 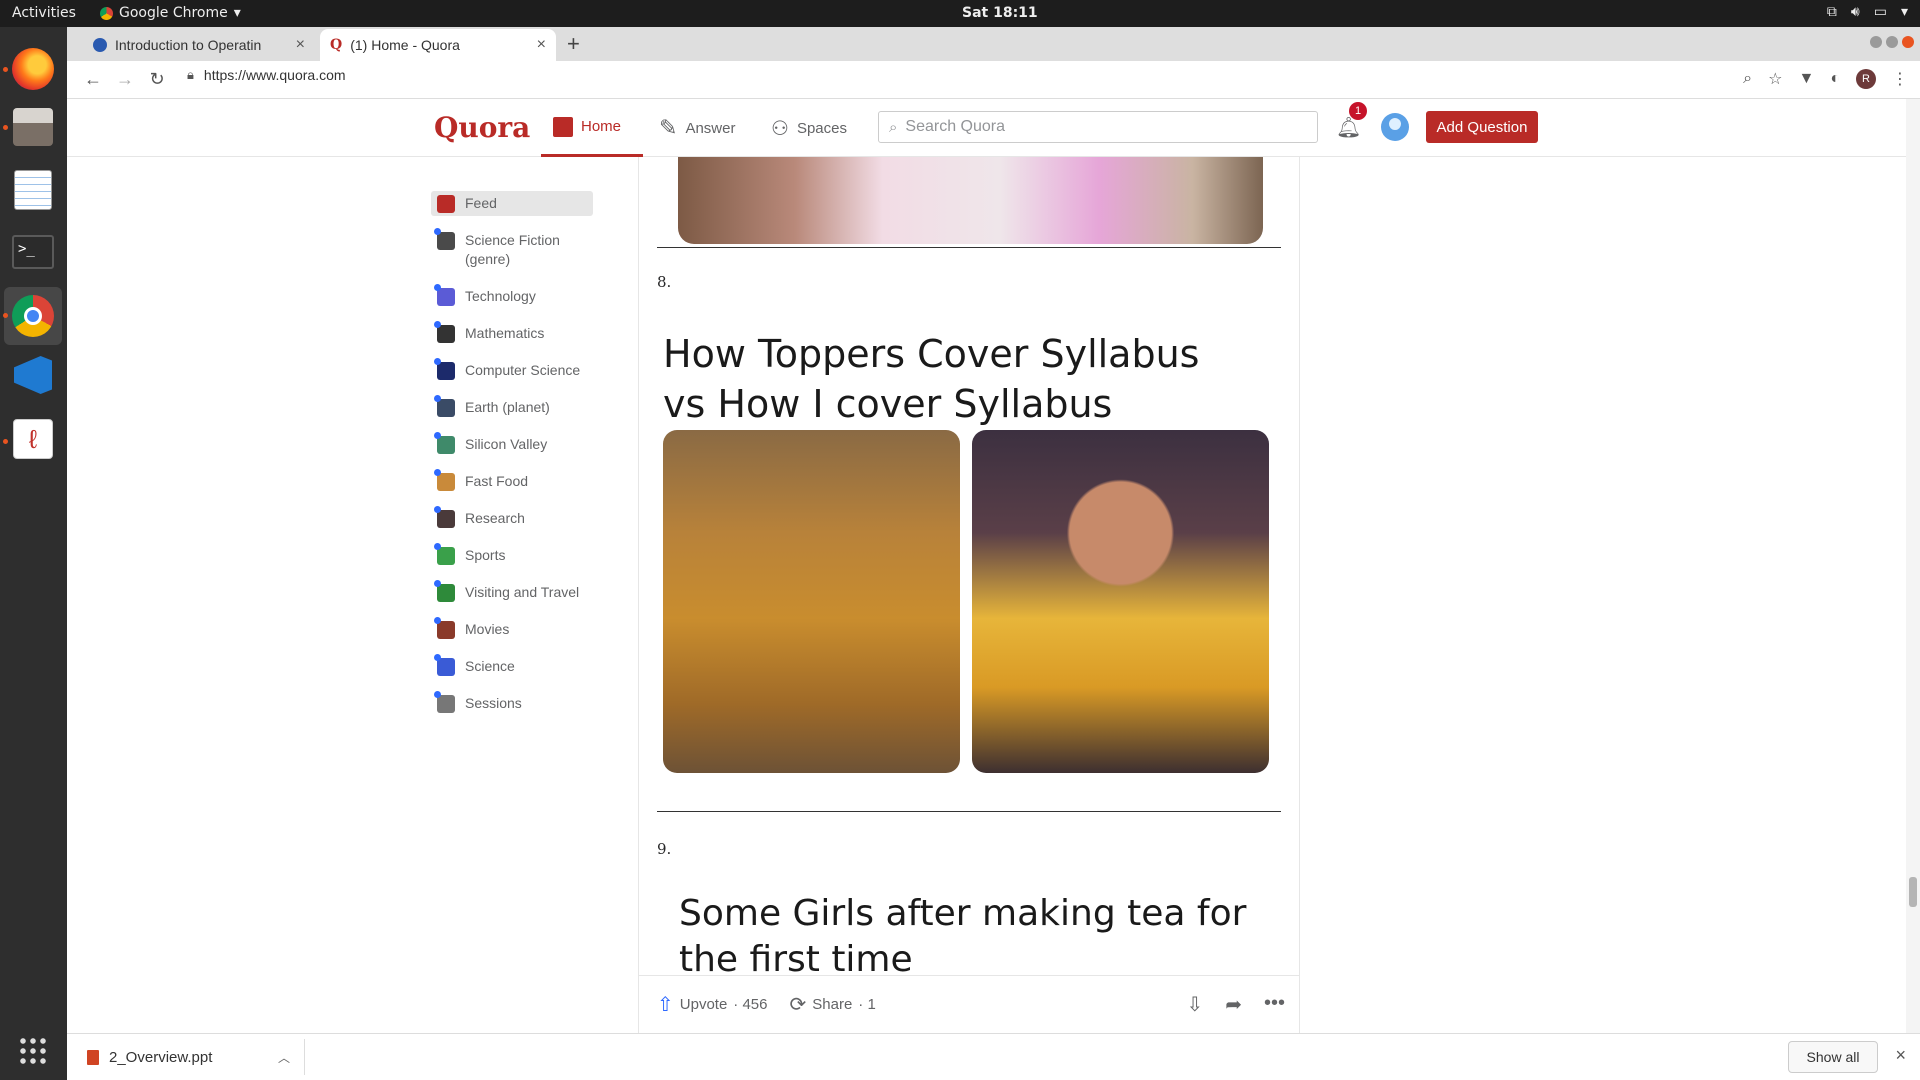 What do you see at coordinates (833, 1004) in the screenshot?
I see `share-button: ⟳ Share · 1` at bounding box center [833, 1004].